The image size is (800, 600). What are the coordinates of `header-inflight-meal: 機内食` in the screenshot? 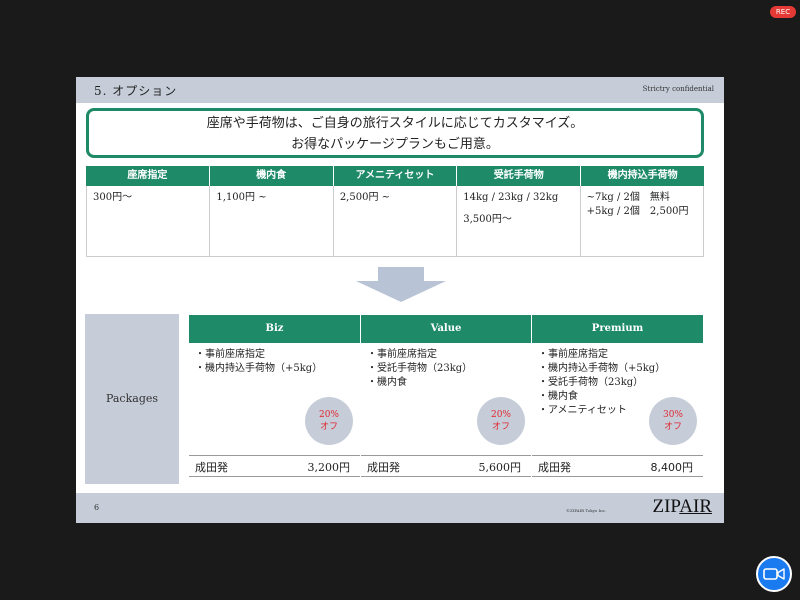 It's located at (271, 176).